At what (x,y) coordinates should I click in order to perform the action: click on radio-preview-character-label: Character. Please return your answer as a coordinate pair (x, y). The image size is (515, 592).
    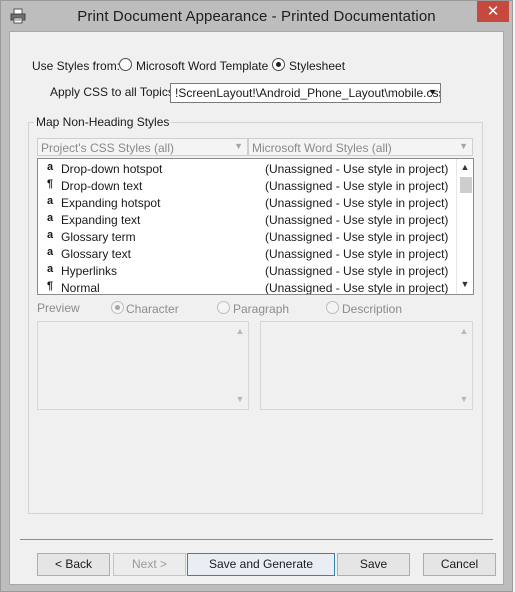
    Looking at the image, I should click on (152, 309).